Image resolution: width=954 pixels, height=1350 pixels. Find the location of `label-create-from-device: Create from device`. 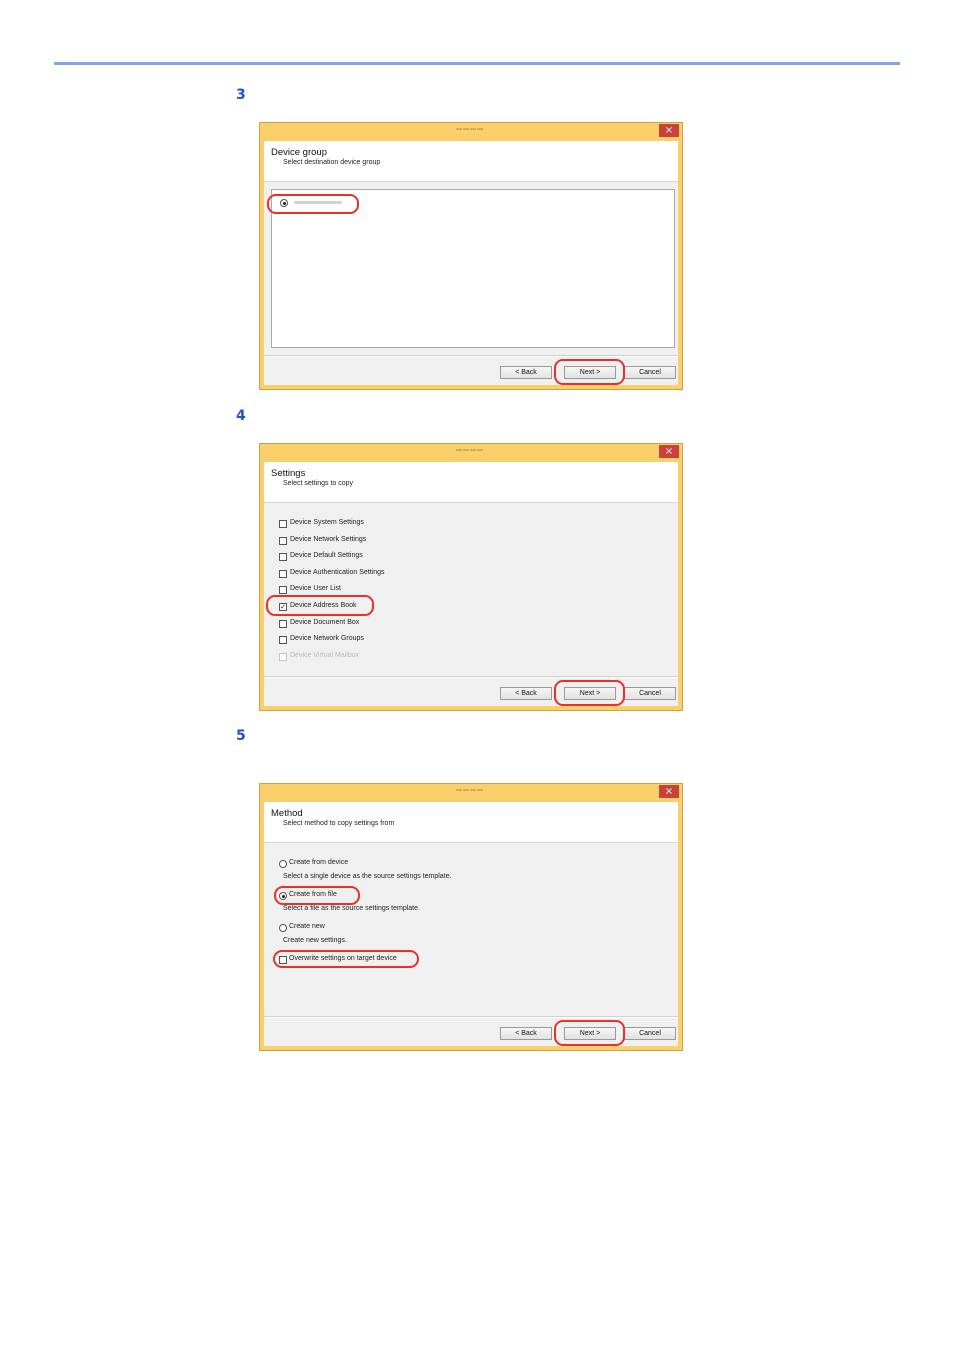

label-create-from-device: Create from device is located at coordinates (319, 862).